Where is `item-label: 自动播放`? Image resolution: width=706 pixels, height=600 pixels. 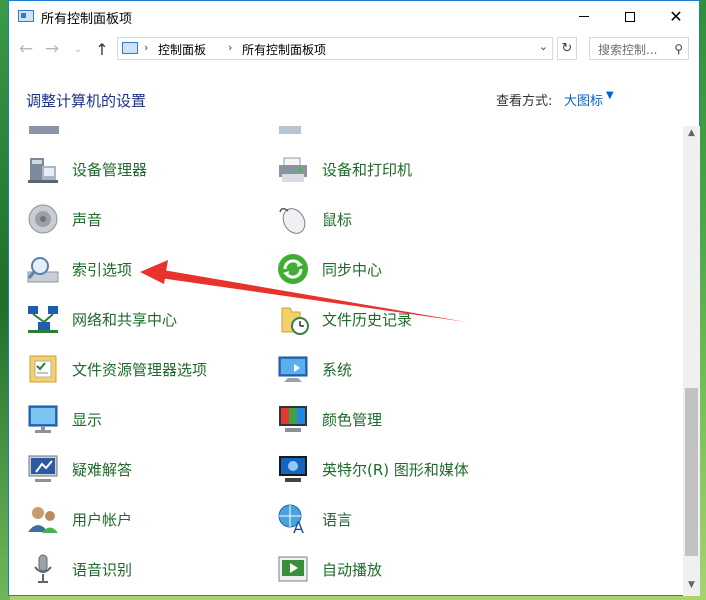
item-label: 自动播放 is located at coordinates (352, 569).